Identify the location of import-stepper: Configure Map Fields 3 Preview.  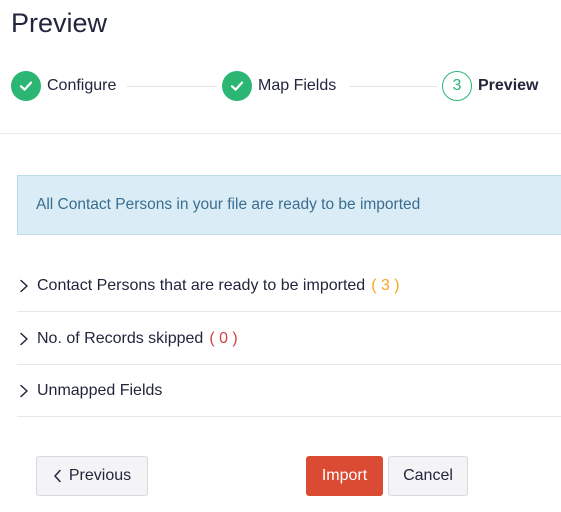
(280, 87).